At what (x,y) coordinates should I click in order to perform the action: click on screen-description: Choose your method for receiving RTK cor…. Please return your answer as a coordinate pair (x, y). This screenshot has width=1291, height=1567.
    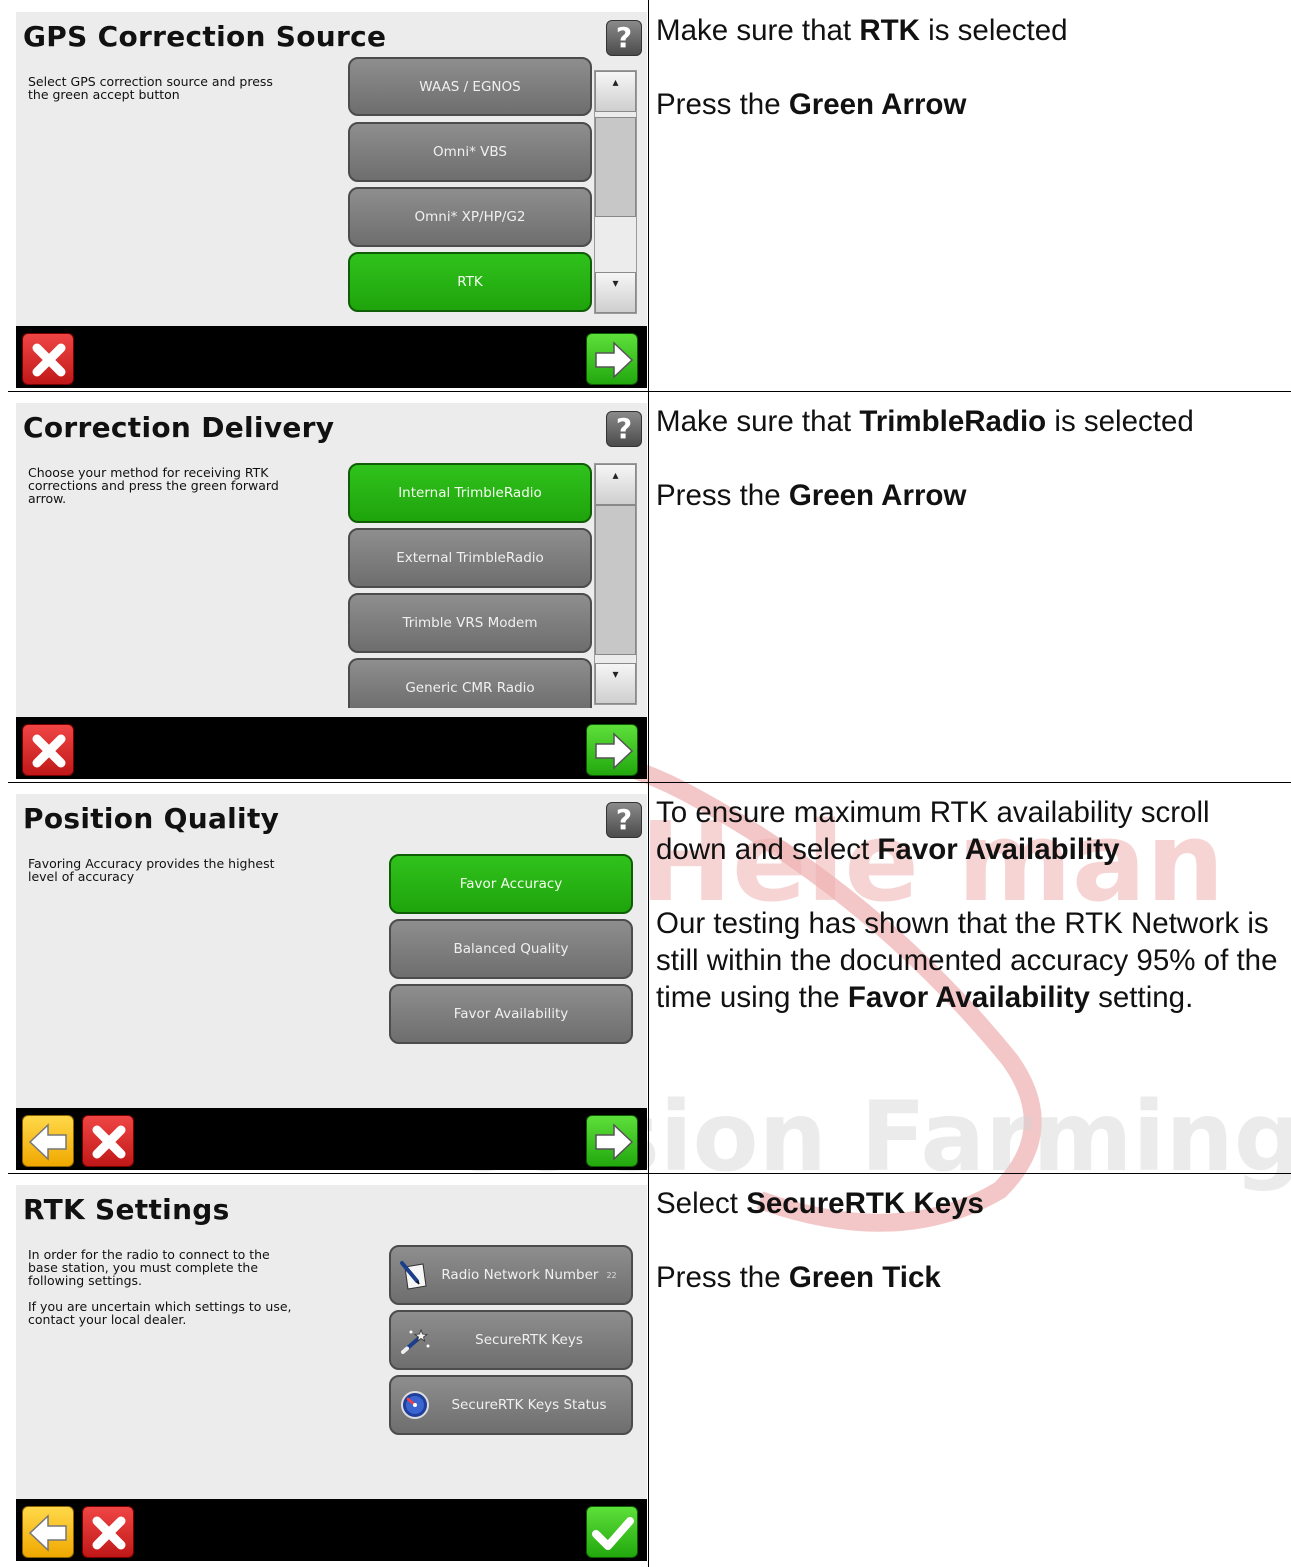
    Looking at the image, I should click on (153, 485).